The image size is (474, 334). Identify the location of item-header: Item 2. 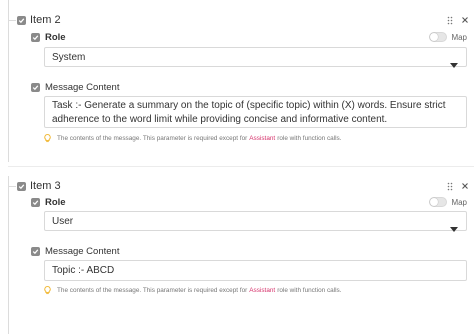
(243, 20).